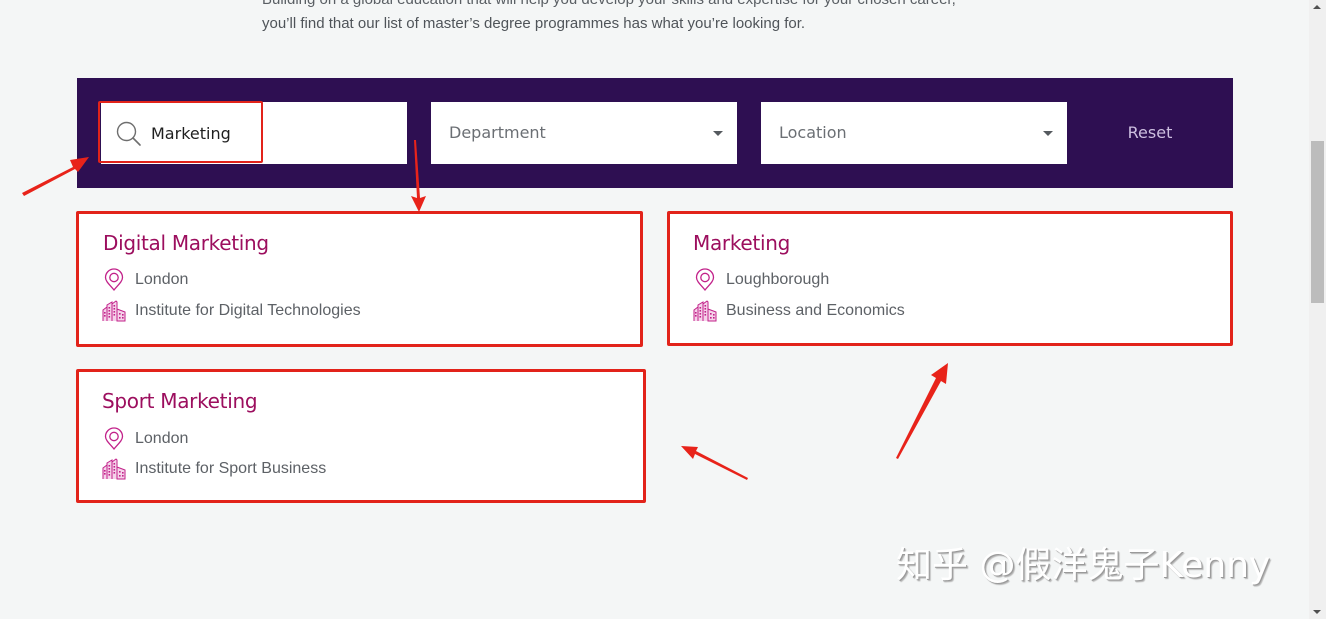  Describe the element at coordinates (497, 132) in the screenshot. I see `department-select-label: Department` at that location.